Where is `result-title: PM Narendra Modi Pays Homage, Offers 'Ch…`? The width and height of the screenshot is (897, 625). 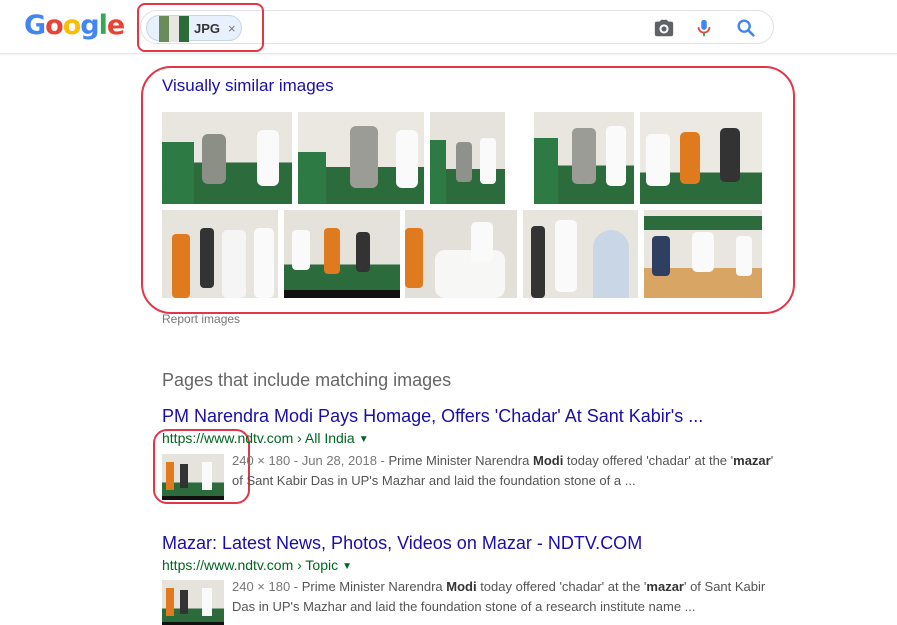 result-title: PM Narendra Modi Pays Homage, Offers 'Ch… is located at coordinates (432, 416).